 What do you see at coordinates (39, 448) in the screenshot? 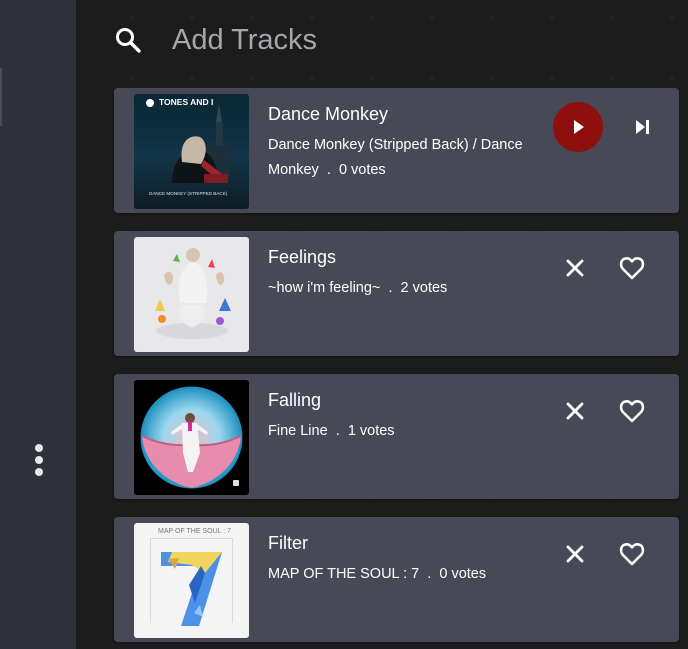
I see `more-vertical-icon` at bounding box center [39, 448].